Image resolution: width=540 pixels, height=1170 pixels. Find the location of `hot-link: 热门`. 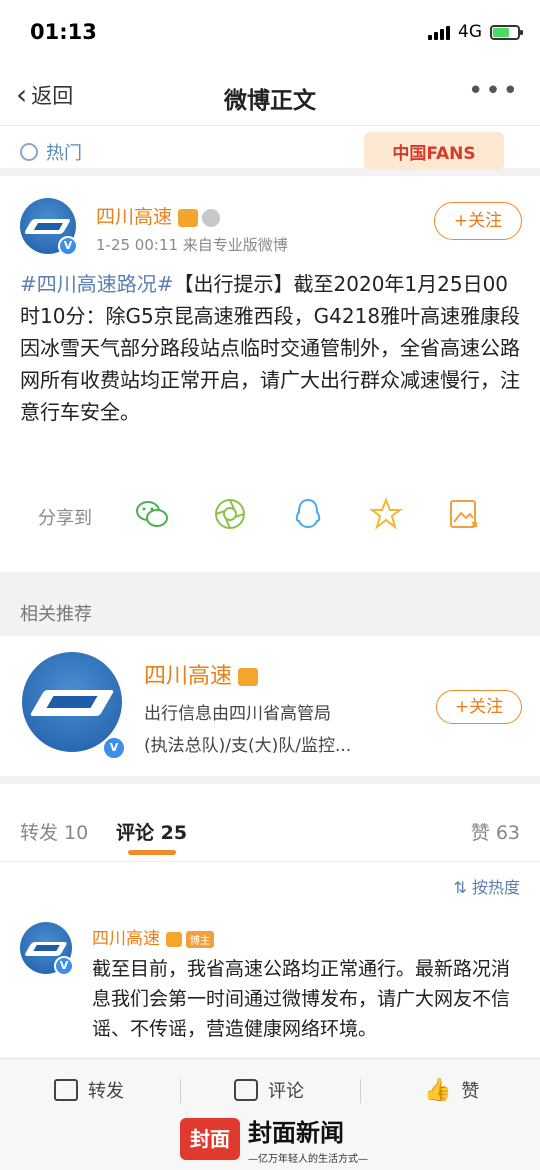

hot-link: 热门 is located at coordinates (51, 152).